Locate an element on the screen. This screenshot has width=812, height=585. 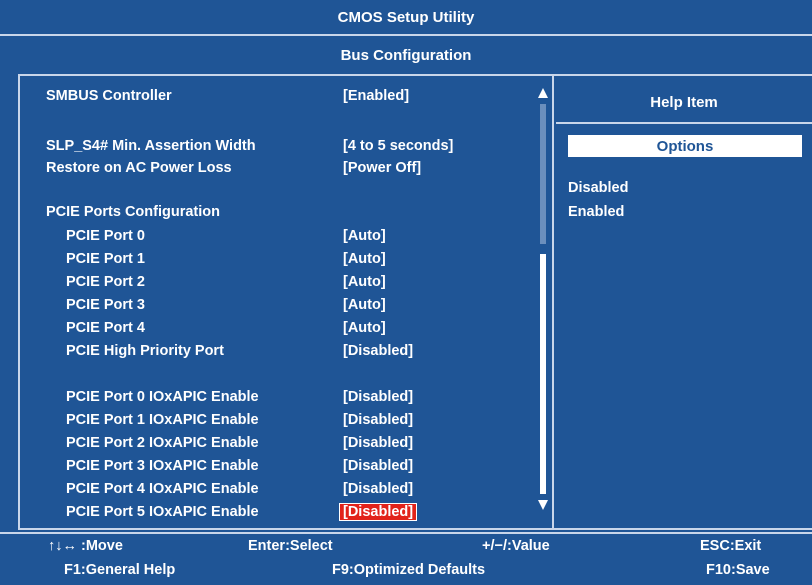
key-general-help: F1:General Help is located at coordinates (120, 570).